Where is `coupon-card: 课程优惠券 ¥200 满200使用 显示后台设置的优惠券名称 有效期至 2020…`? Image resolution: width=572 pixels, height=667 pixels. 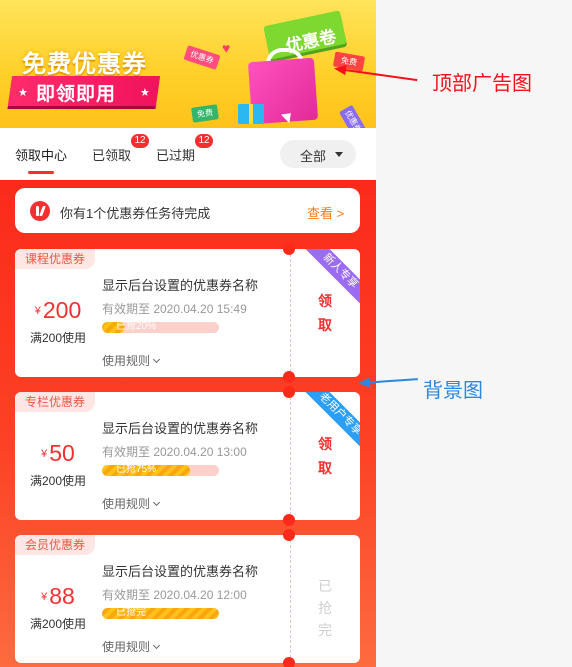
coupon-card: 课程优惠券 ¥200 满200使用 显示后台设置的优惠券名称 有效期至 2020… is located at coordinates (187, 313).